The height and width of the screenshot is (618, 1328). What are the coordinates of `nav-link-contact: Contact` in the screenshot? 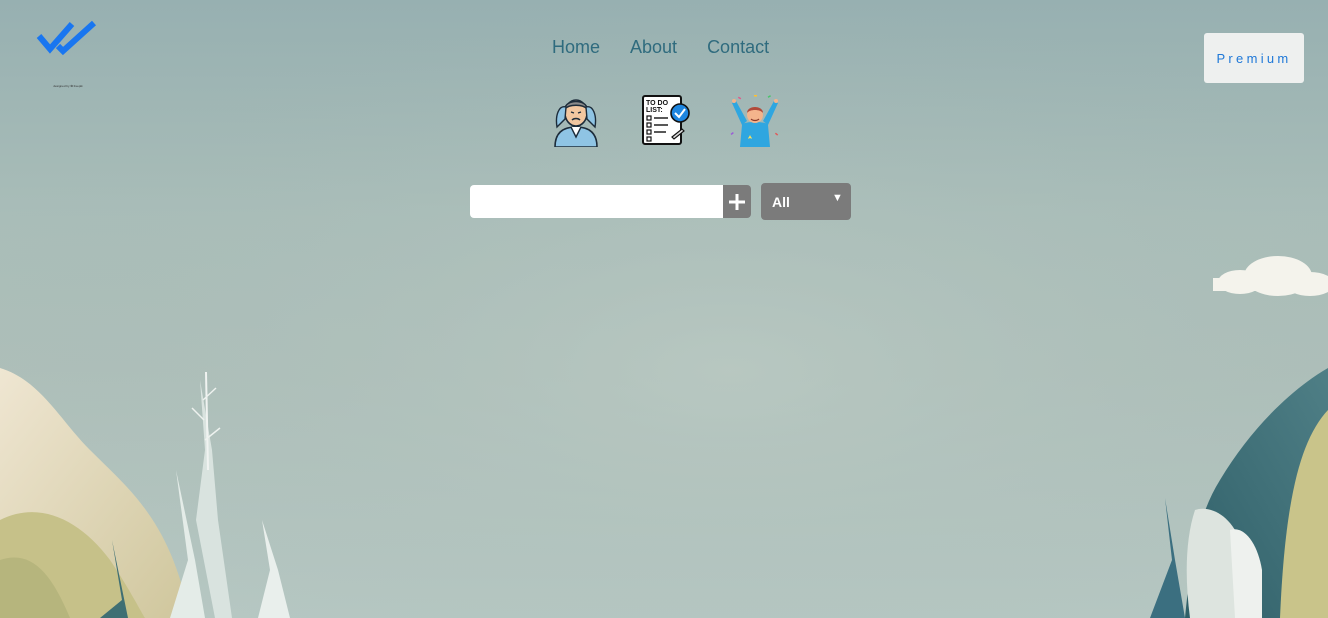 It's located at (738, 47).